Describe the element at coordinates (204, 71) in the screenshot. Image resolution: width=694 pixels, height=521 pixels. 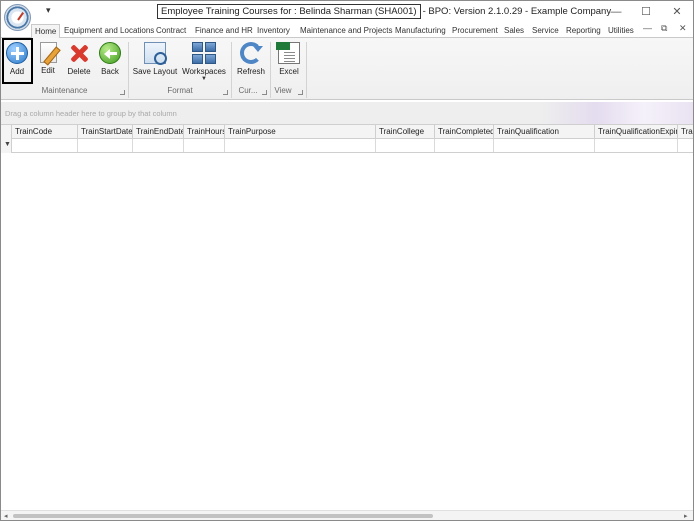
I see `workspaces-label: Workspaces` at that location.